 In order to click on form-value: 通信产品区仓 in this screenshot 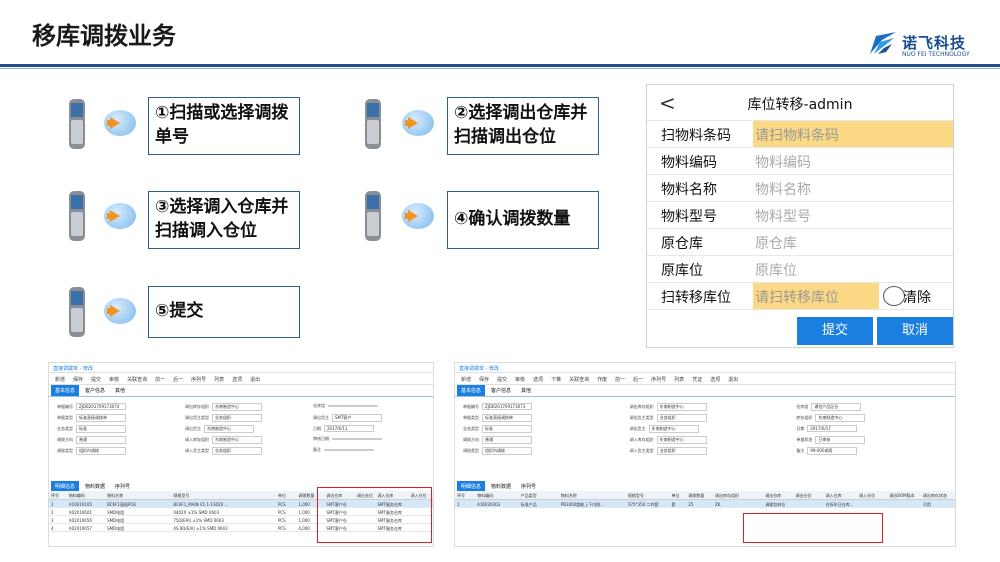, I will do `click(836, 407)`.